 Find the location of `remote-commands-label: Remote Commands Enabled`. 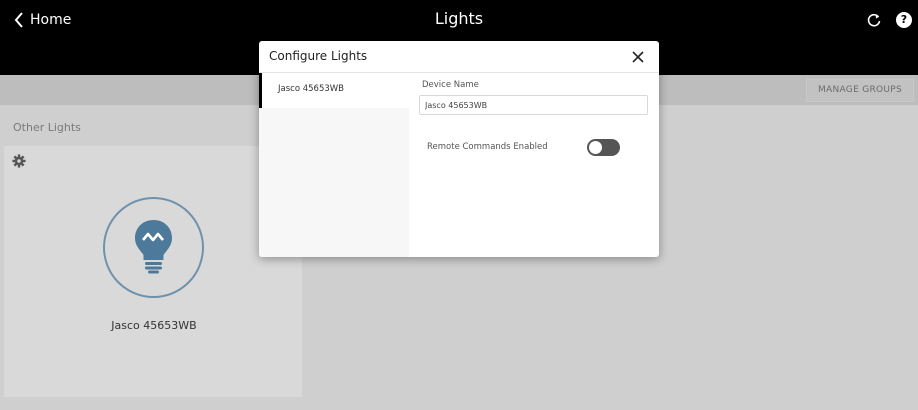

remote-commands-label: Remote Commands Enabled is located at coordinates (487, 147).